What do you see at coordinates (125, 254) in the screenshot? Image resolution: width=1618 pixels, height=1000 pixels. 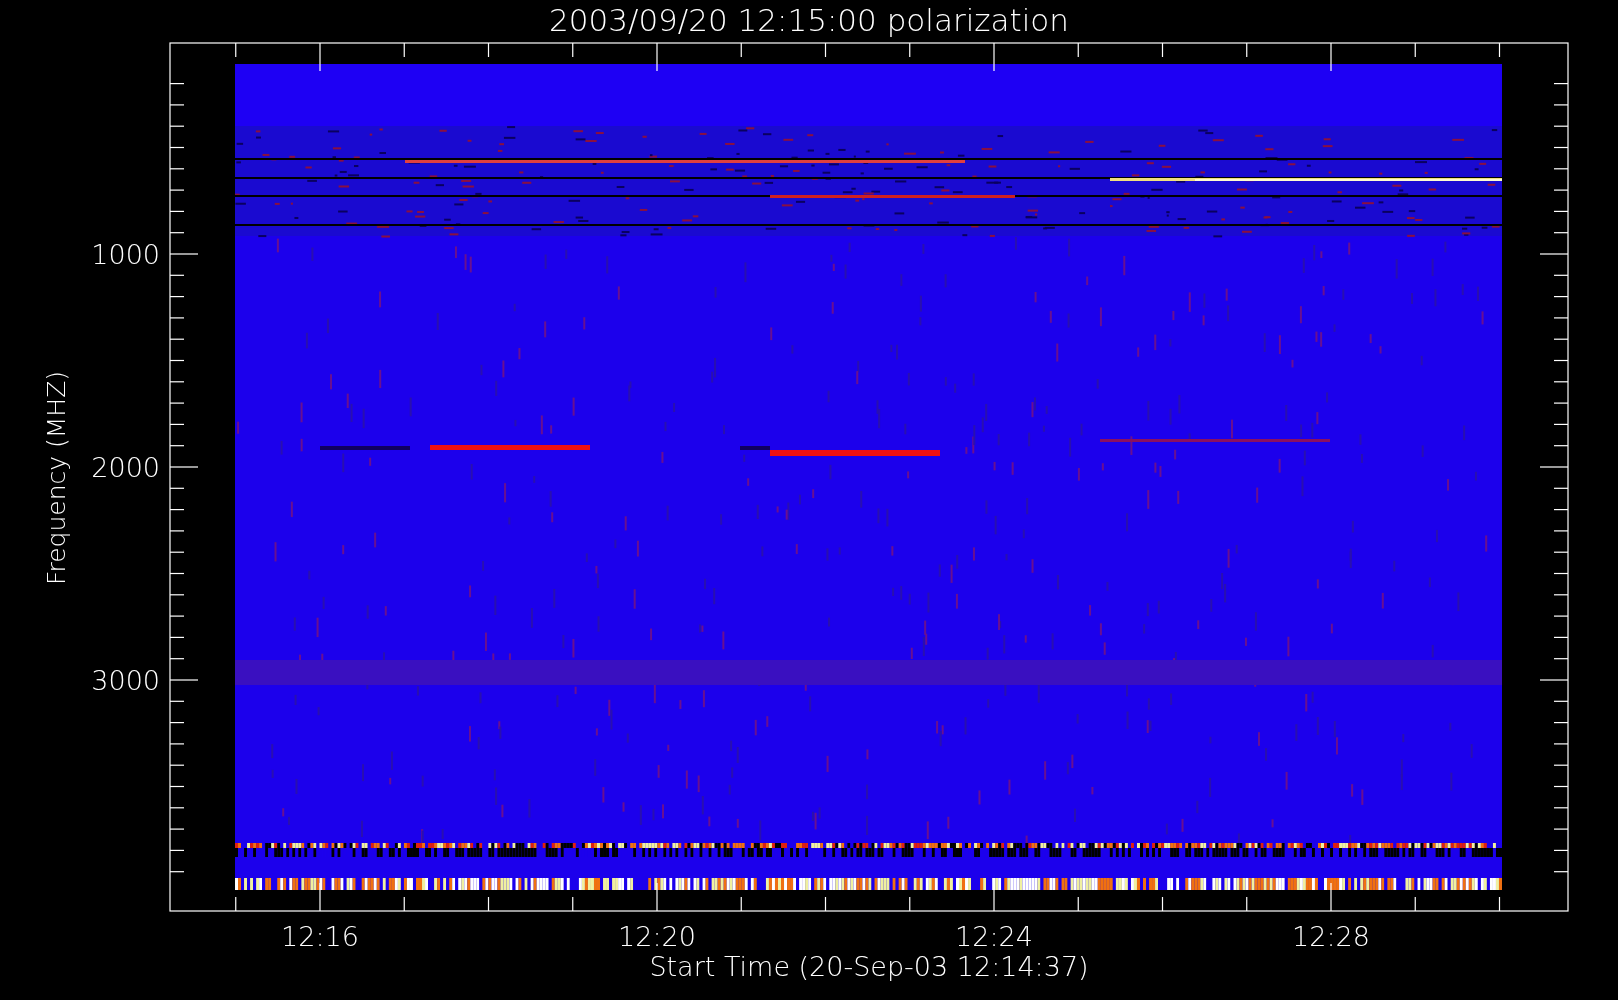 I see `y-tick-label: 1000` at bounding box center [125, 254].